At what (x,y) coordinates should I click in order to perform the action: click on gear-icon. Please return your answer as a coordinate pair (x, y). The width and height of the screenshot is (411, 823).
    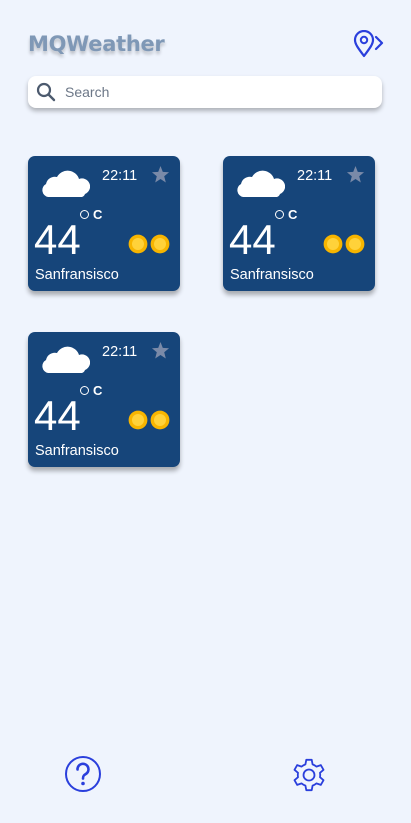
    Looking at the image, I should click on (309, 775).